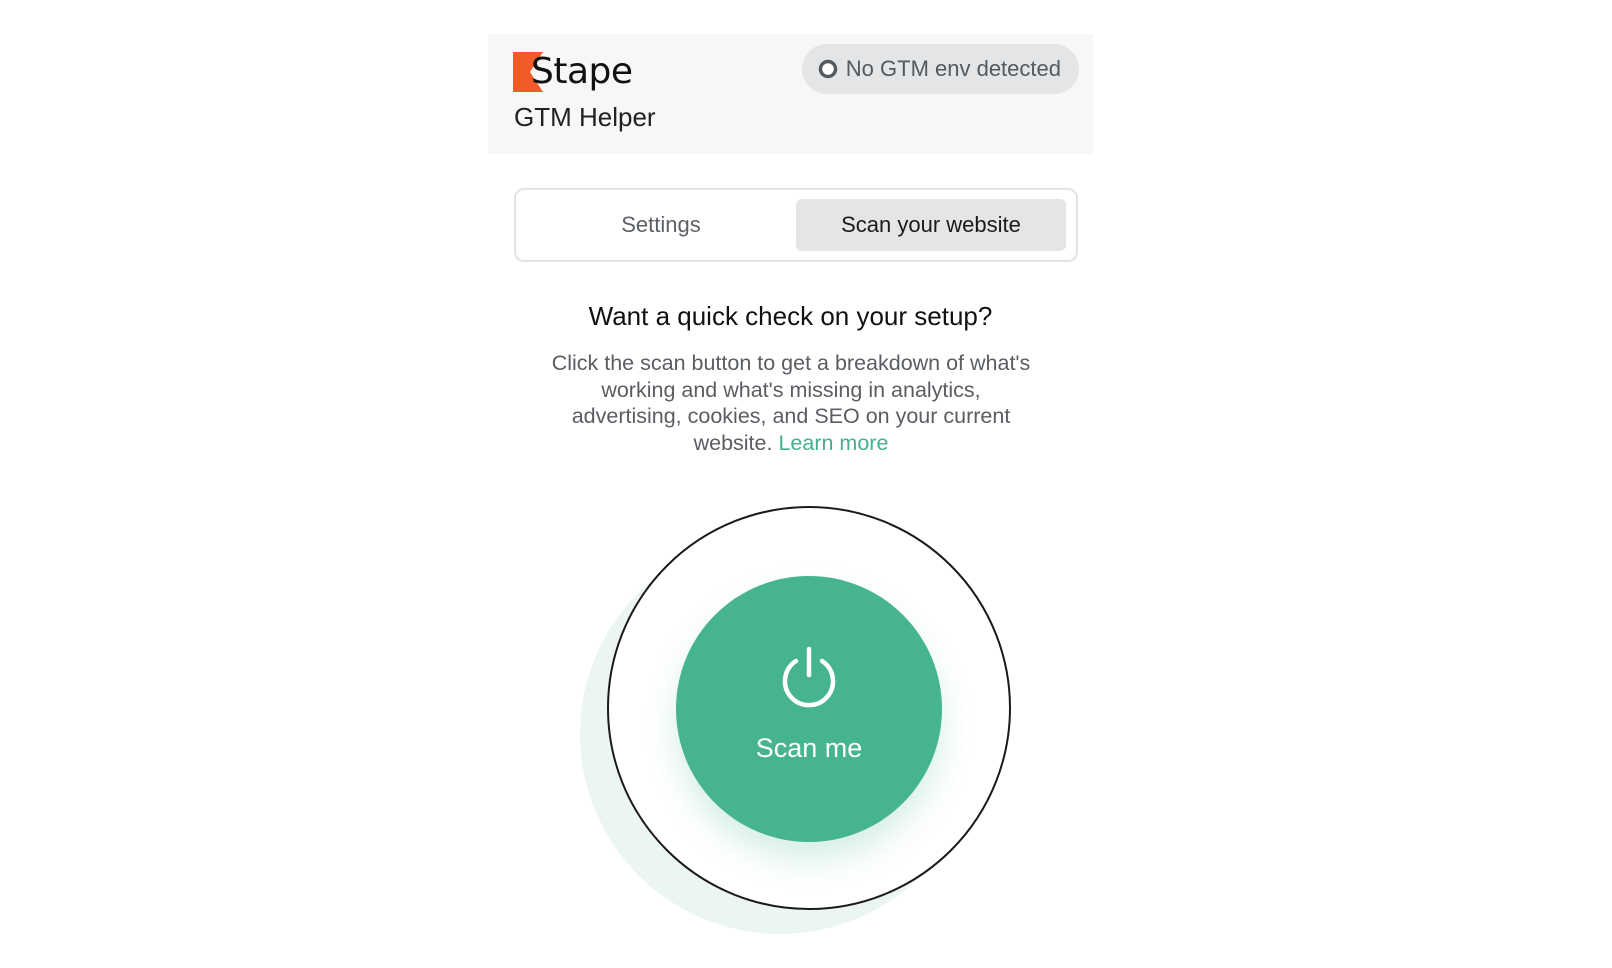 The image size is (1612, 968). I want to click on status-text: No GTM env detected, so click(953, 68).